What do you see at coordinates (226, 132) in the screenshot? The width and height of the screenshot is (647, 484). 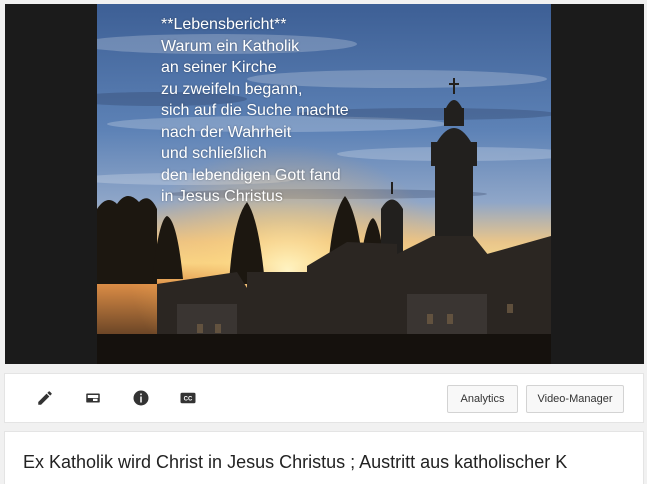 I see `overlay-line: nach der Wahrheit` at bounding box center [226, 132].